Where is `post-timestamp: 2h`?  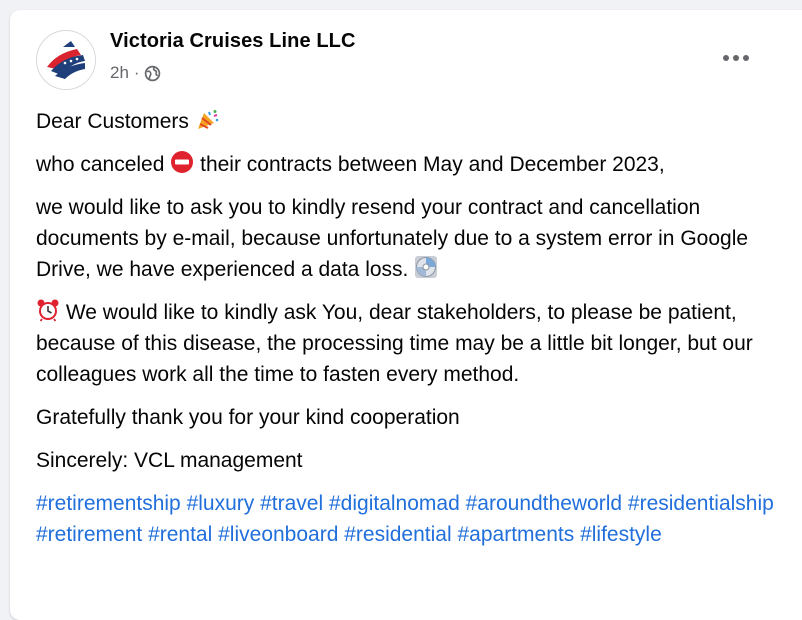 post-timestamp: 2h is located at coordinates (119, 73).